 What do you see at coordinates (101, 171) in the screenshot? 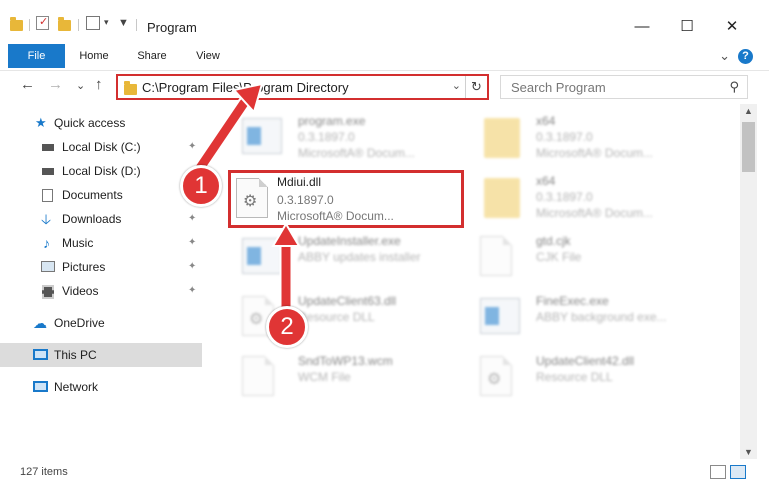
I see `sidebar-item-local-disk-d: Local Disk (D:)` at bounding box center [101, 171].